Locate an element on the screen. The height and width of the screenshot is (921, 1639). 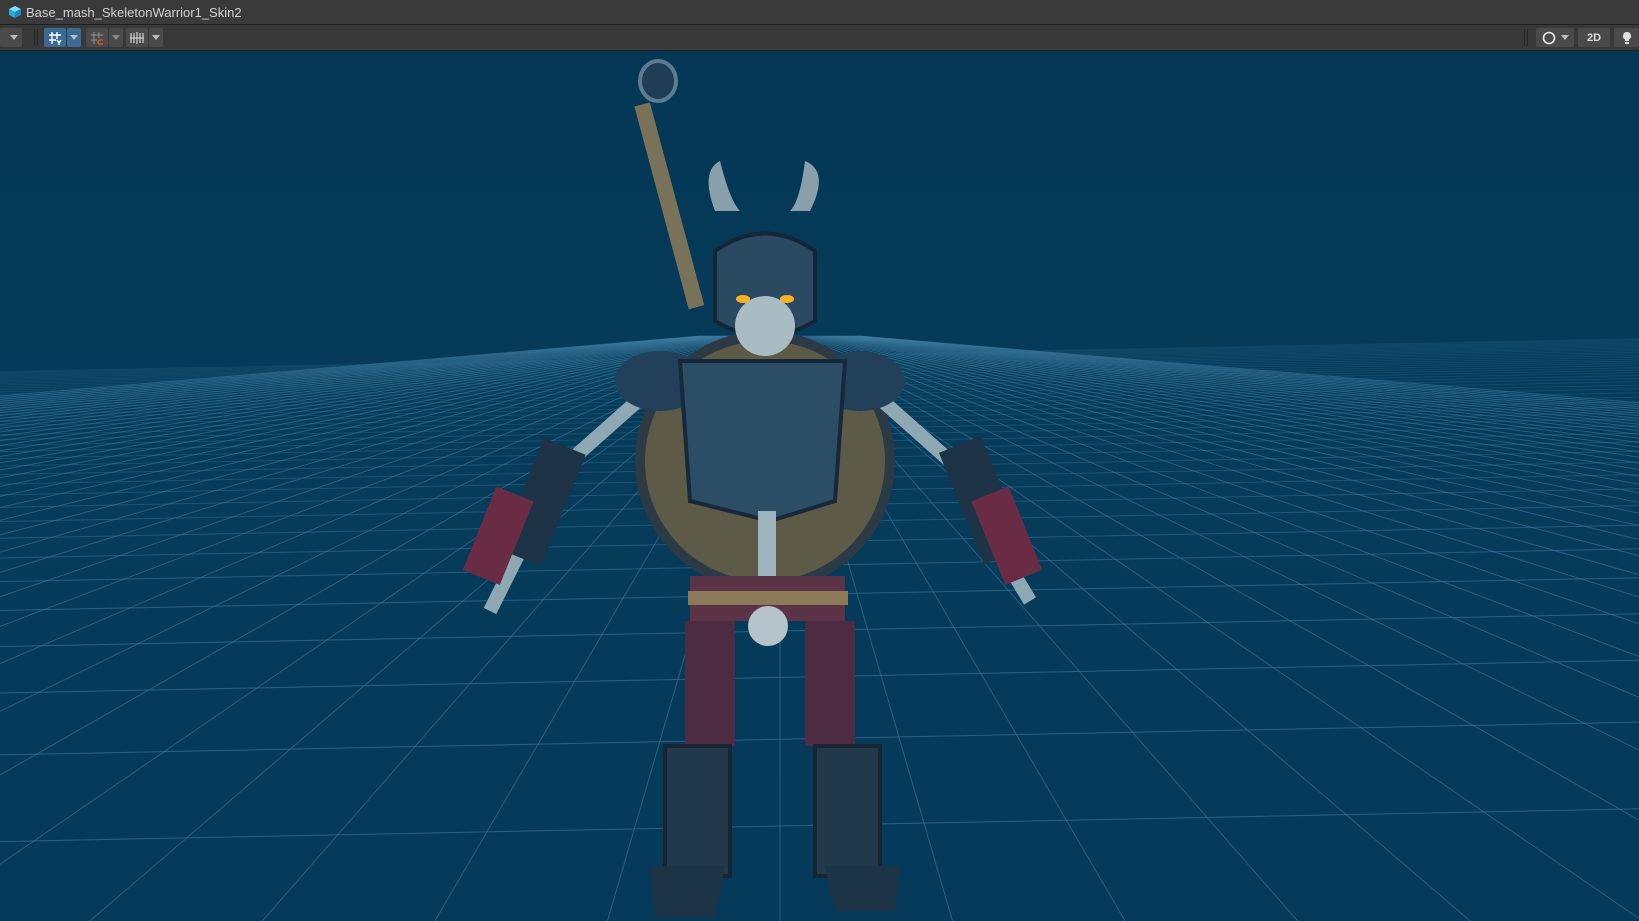
snap-increment-icon is located at coordinates (97, 38).